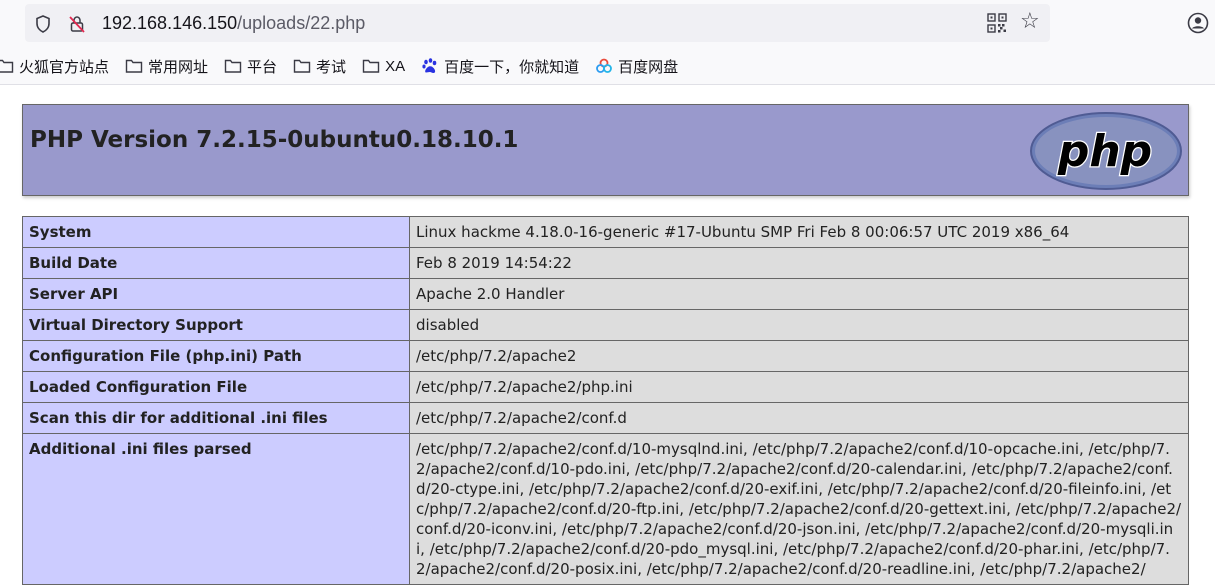 The width and height of the screenshot is (1215, 585). I want to click on bookmark-label: 平台, so click(262, 67).